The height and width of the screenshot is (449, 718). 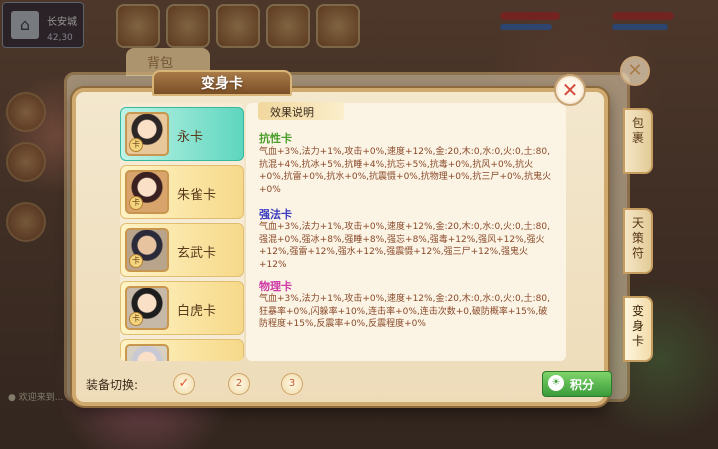 What do you see at coordinates (197, 253) in the screenshot?
I see `card-name: 玄武卡` at bounding box center [197, 253].